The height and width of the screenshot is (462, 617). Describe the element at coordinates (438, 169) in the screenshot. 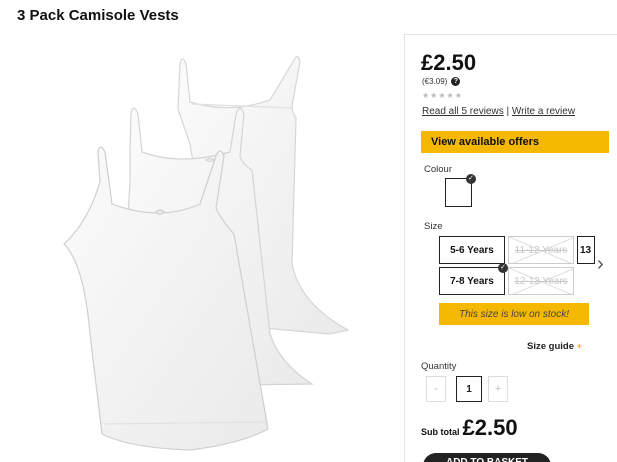

I see `colour-label: Colour` at that location.